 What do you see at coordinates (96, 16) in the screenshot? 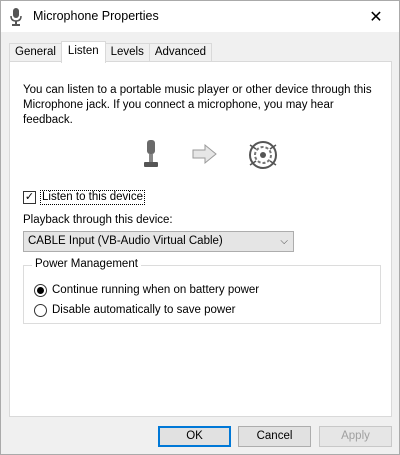
I see `window-title: Microphone Properties` at bounding box center [96, 16].